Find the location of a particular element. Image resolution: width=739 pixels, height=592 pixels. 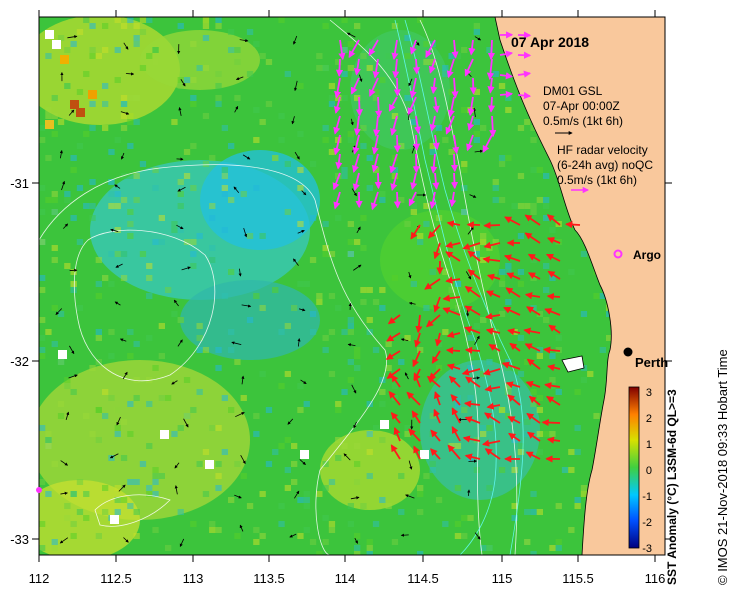

date-label: 07 Apr 2018 is located at coordinates (550, 42).